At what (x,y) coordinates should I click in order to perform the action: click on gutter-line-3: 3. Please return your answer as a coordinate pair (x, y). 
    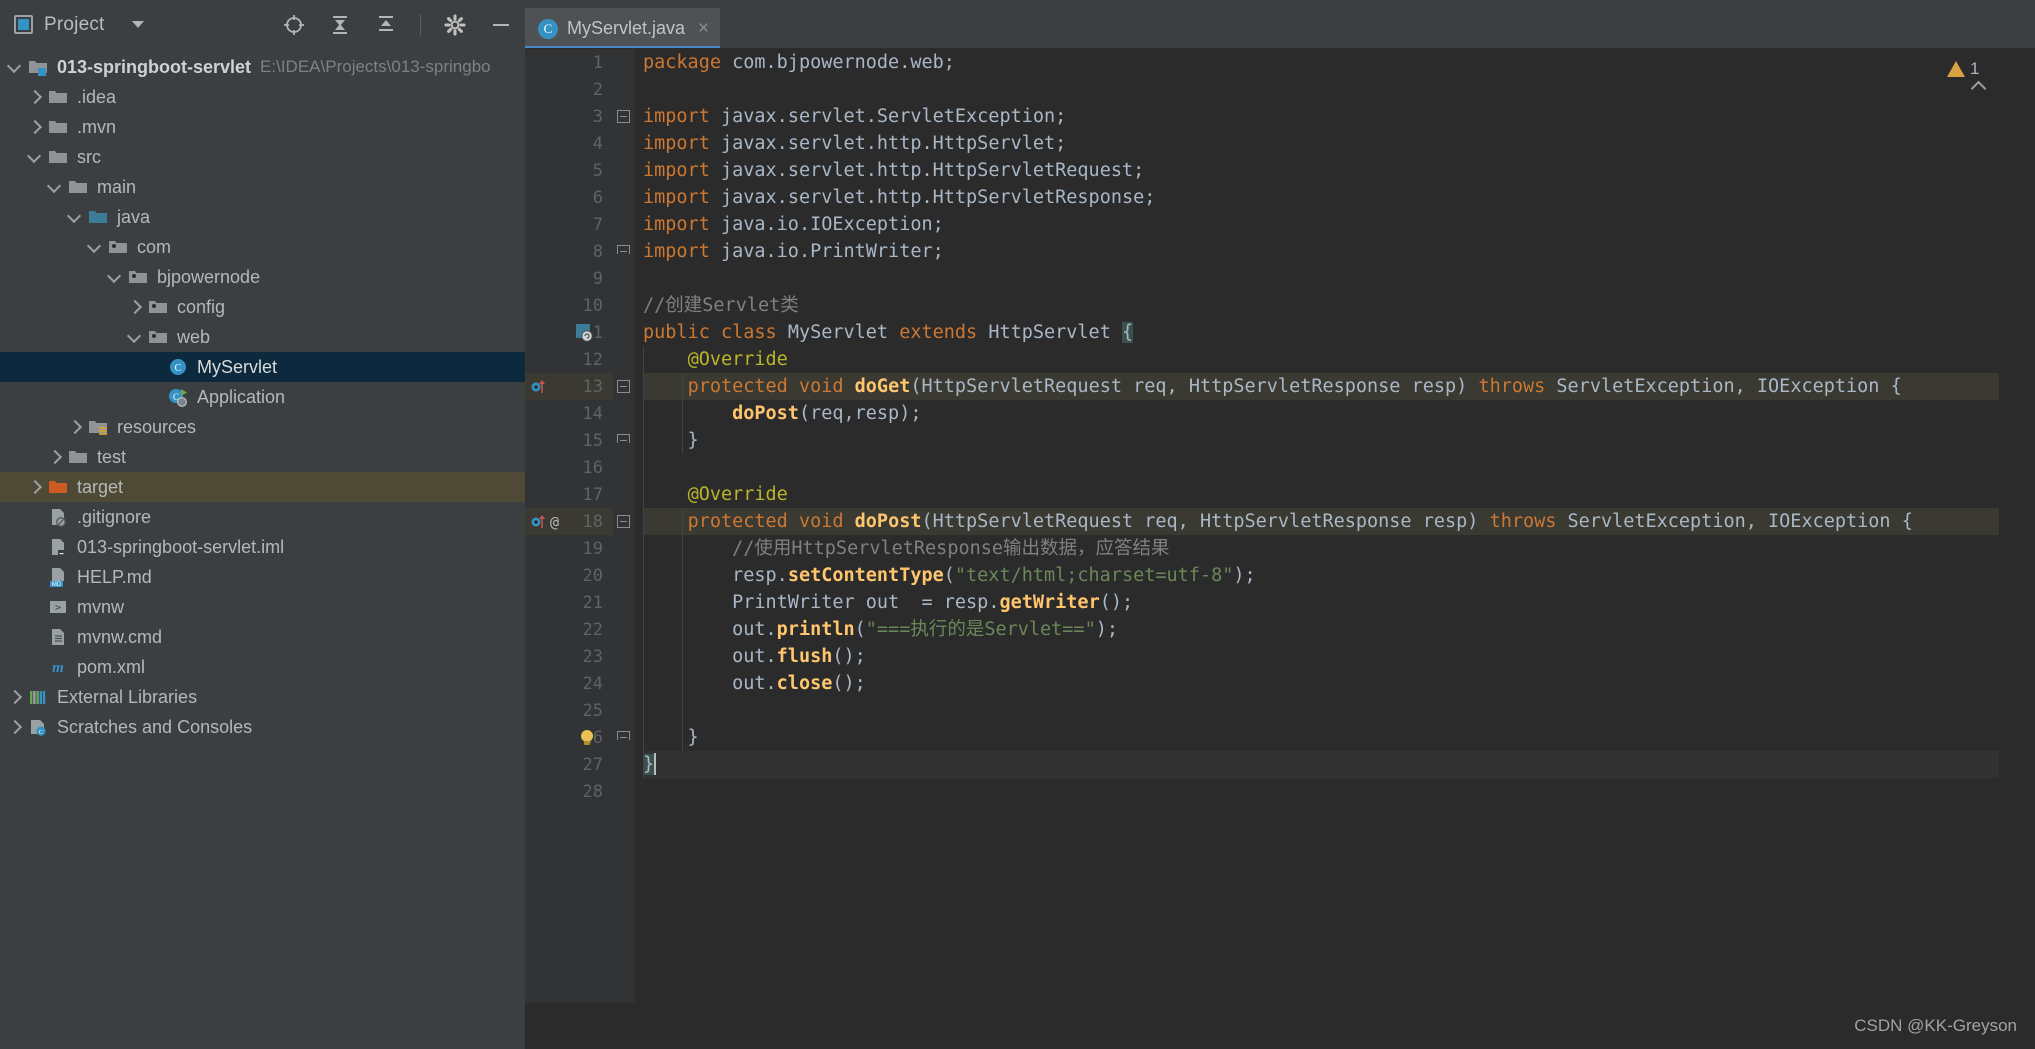
    Looking at the image, I should click on (569, 116).